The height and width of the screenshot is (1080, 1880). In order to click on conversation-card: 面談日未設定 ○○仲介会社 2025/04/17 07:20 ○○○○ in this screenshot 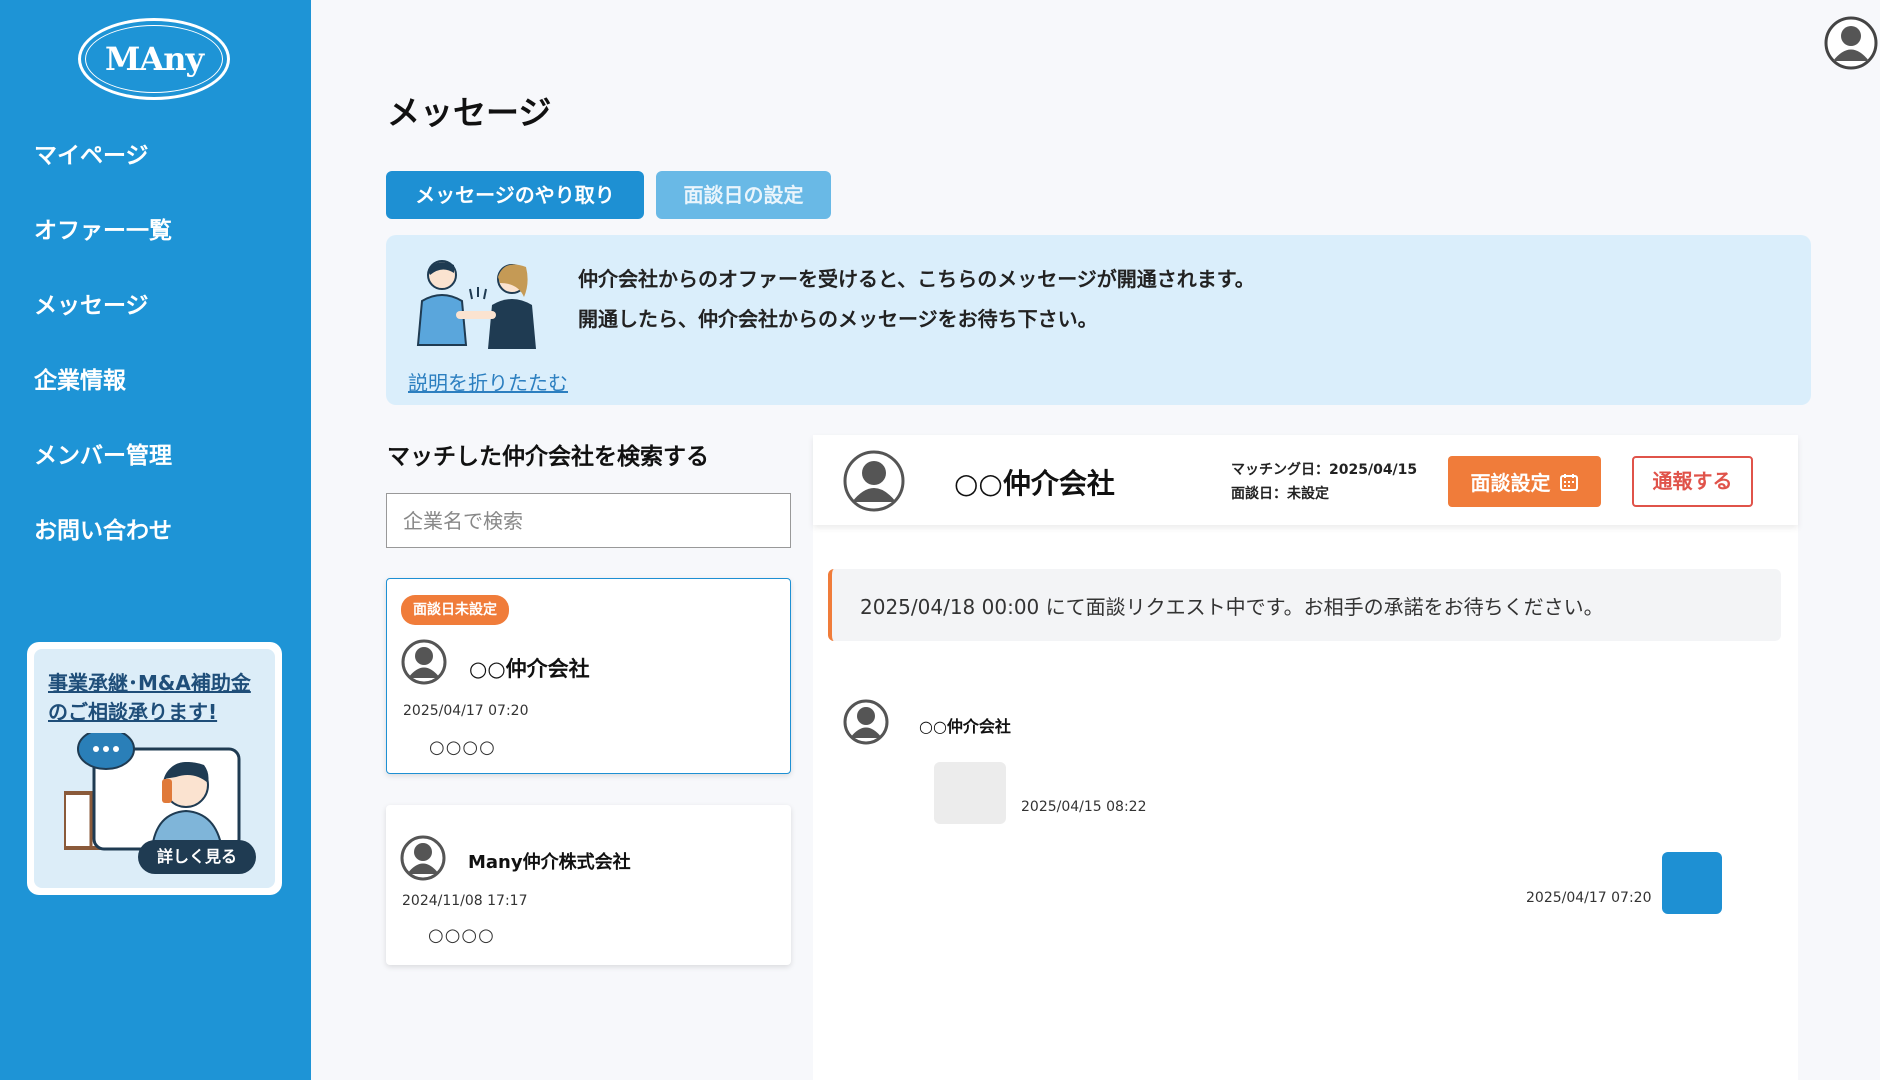, I will do `click(588, 676)`.